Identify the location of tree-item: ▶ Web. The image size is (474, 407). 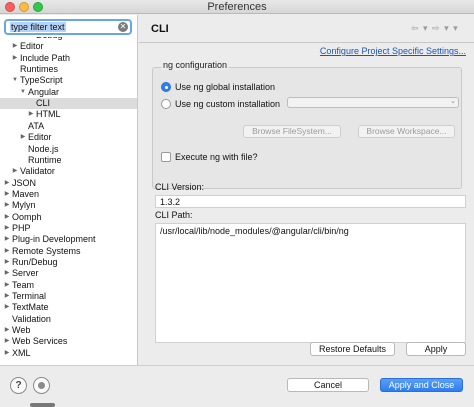
(68, 330).